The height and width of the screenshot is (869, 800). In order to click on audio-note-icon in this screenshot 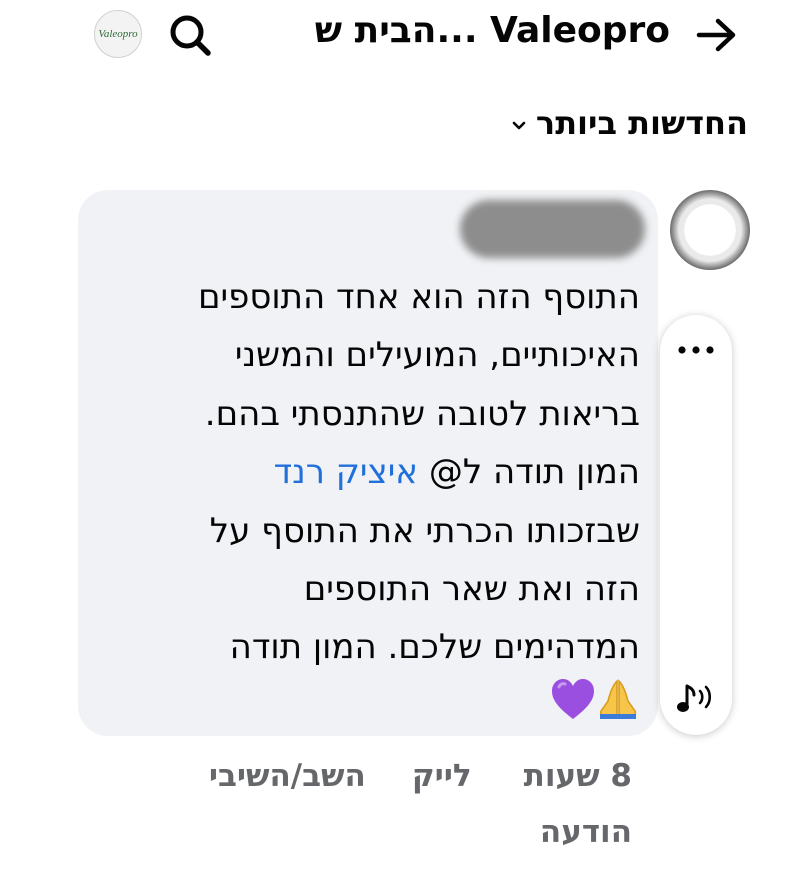, I will do `click(694, 698)`.